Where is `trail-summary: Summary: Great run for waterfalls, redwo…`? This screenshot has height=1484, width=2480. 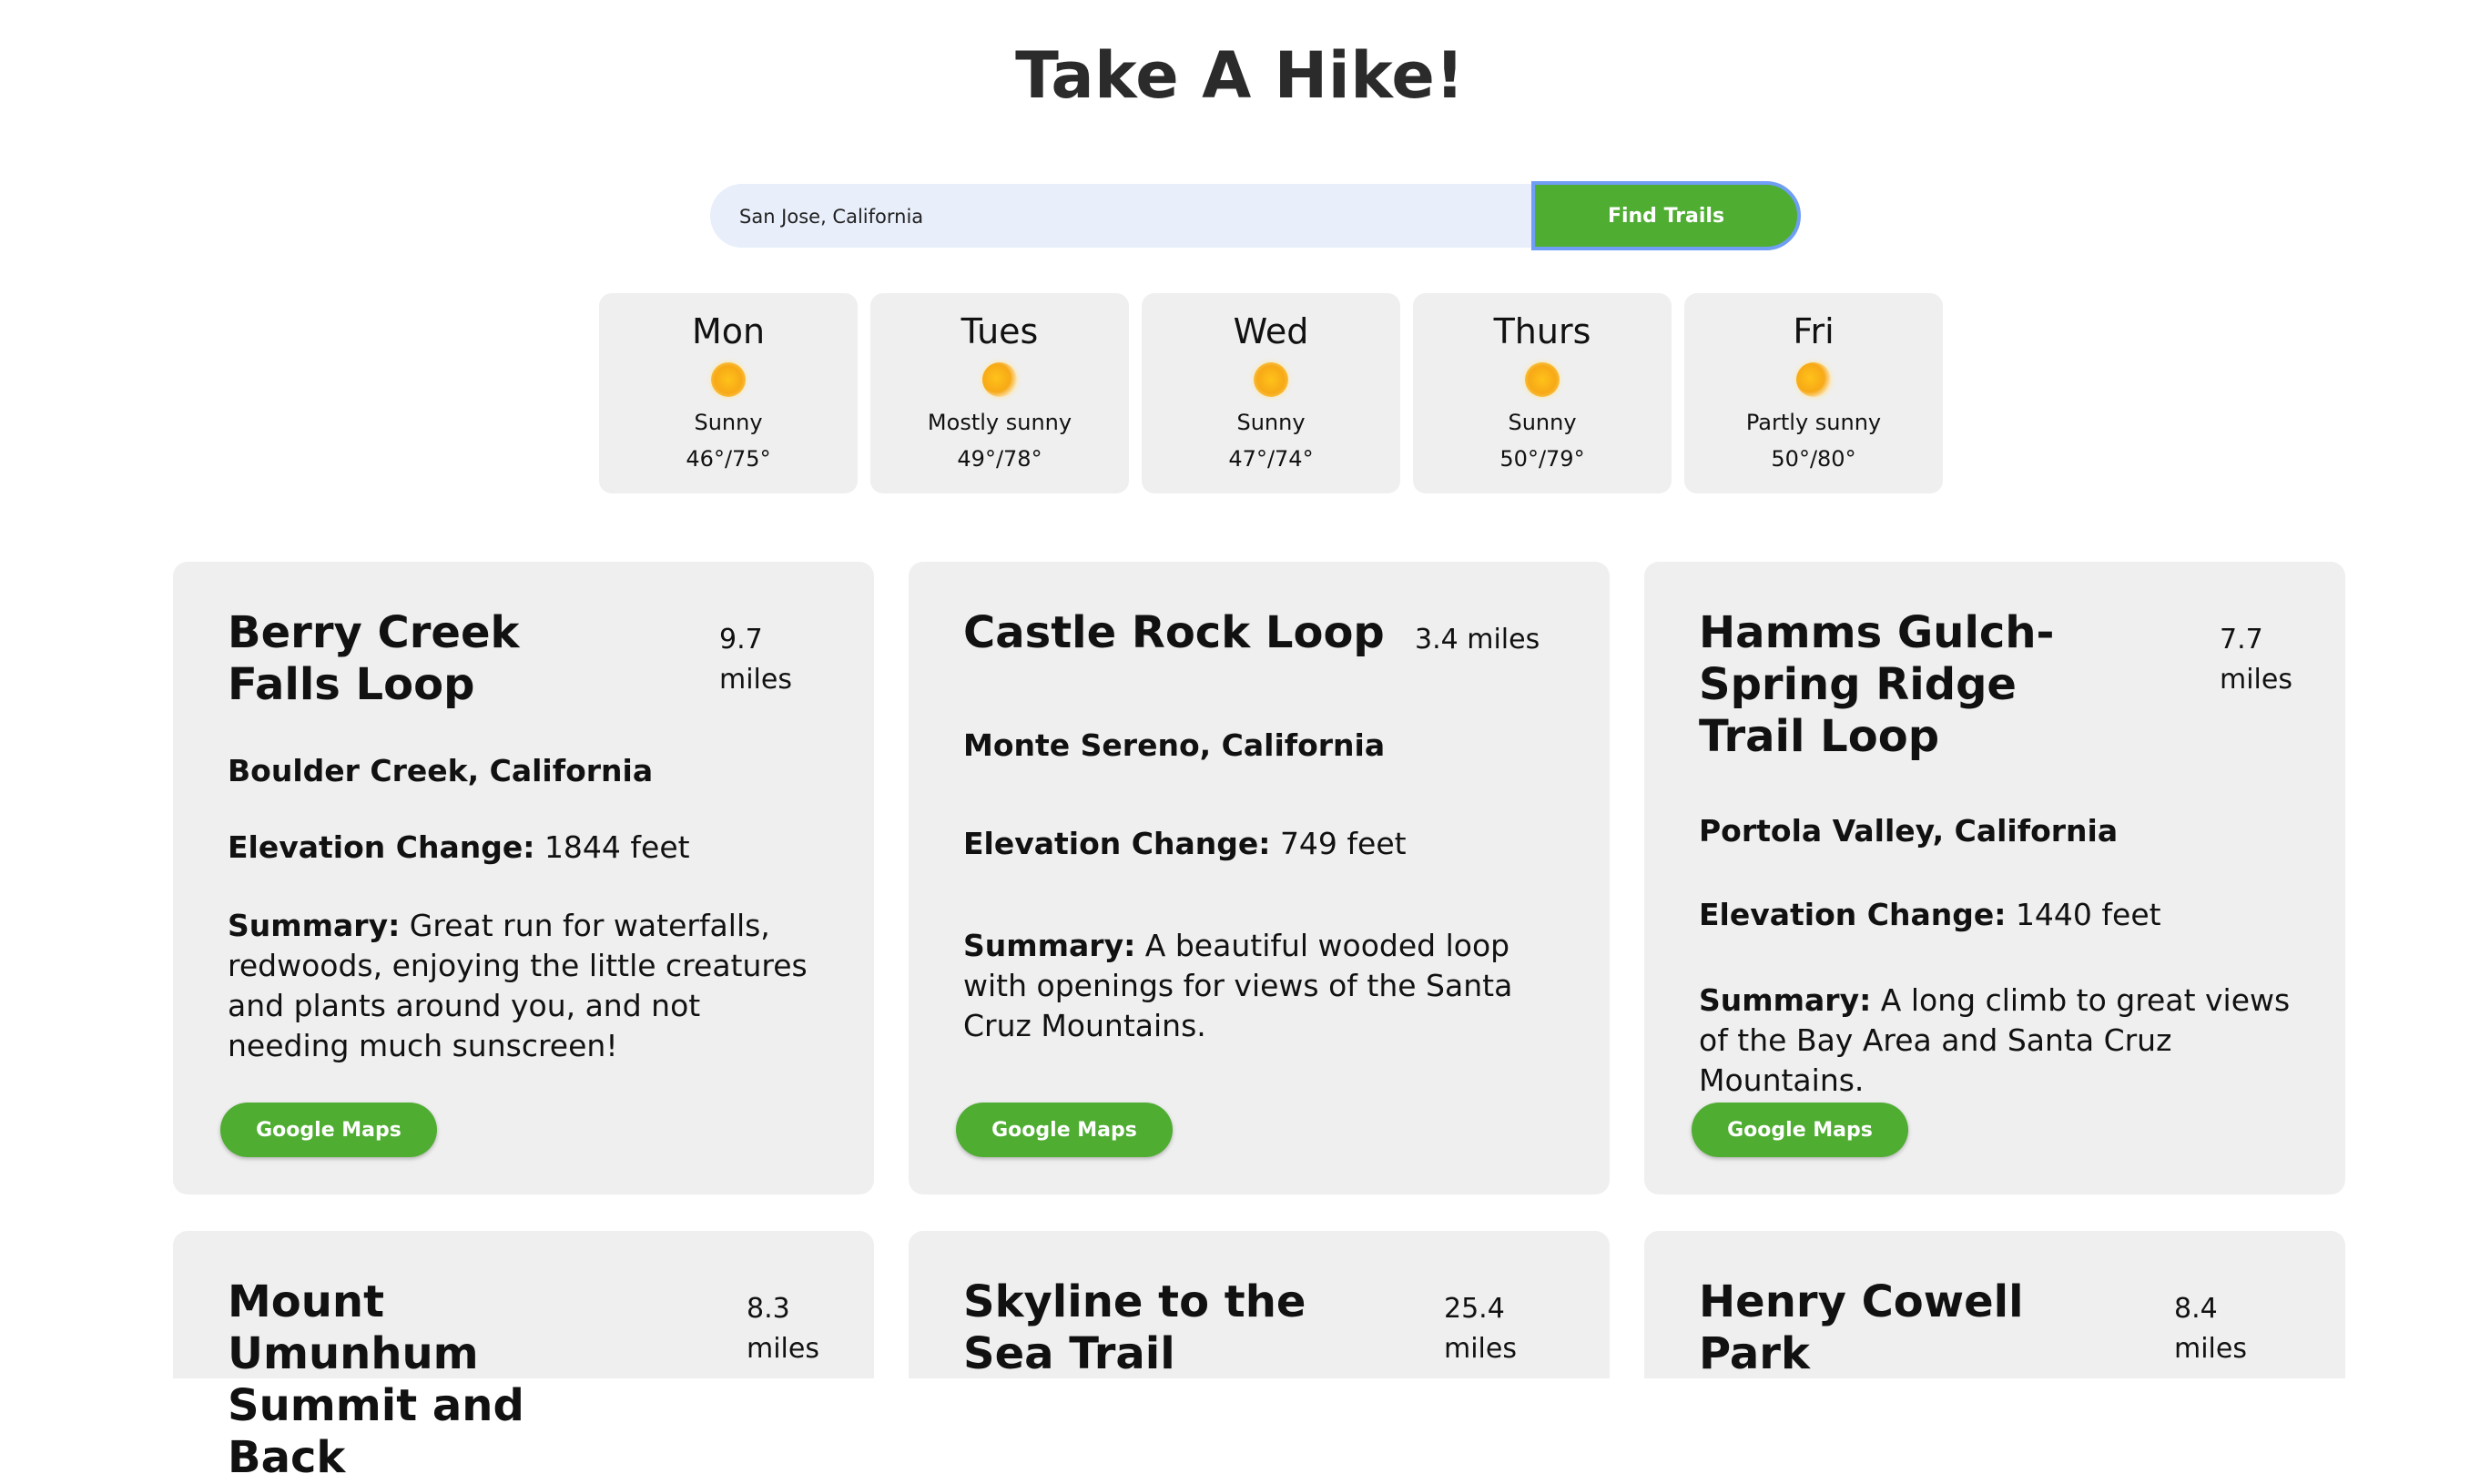
trail-summary: Summary: Great run for waterfalls, redwo… is located at coordinates (528, 986).